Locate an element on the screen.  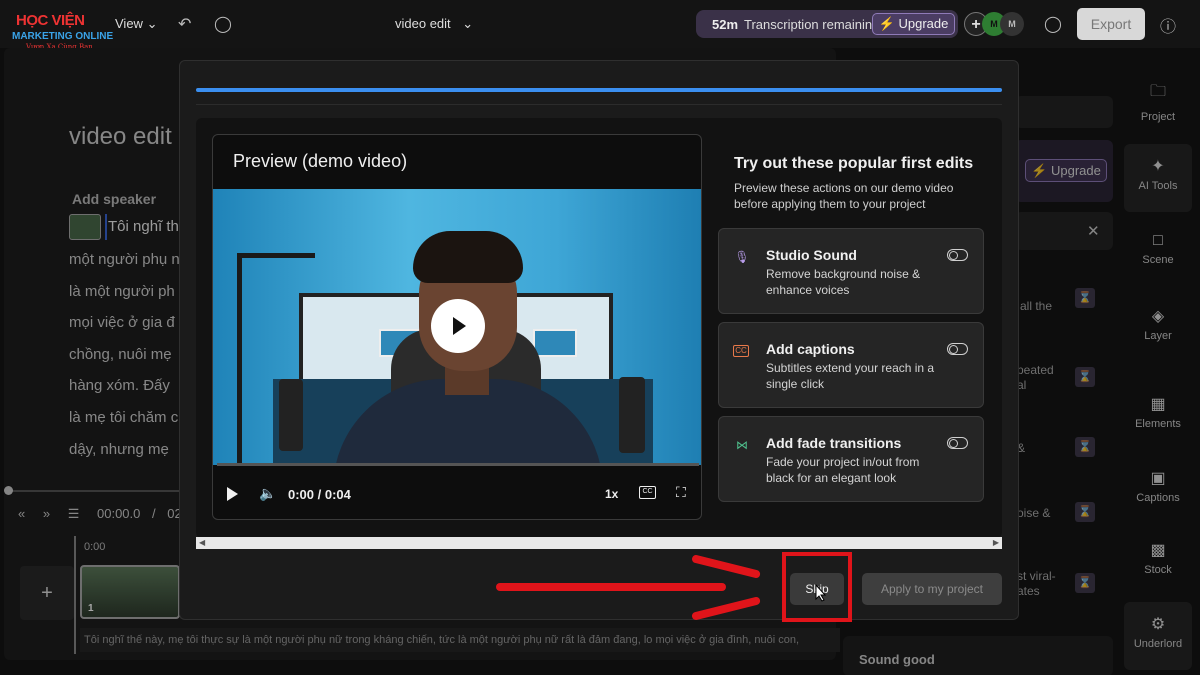
fade-transitions-toggle is located at coordinates (957, 443).